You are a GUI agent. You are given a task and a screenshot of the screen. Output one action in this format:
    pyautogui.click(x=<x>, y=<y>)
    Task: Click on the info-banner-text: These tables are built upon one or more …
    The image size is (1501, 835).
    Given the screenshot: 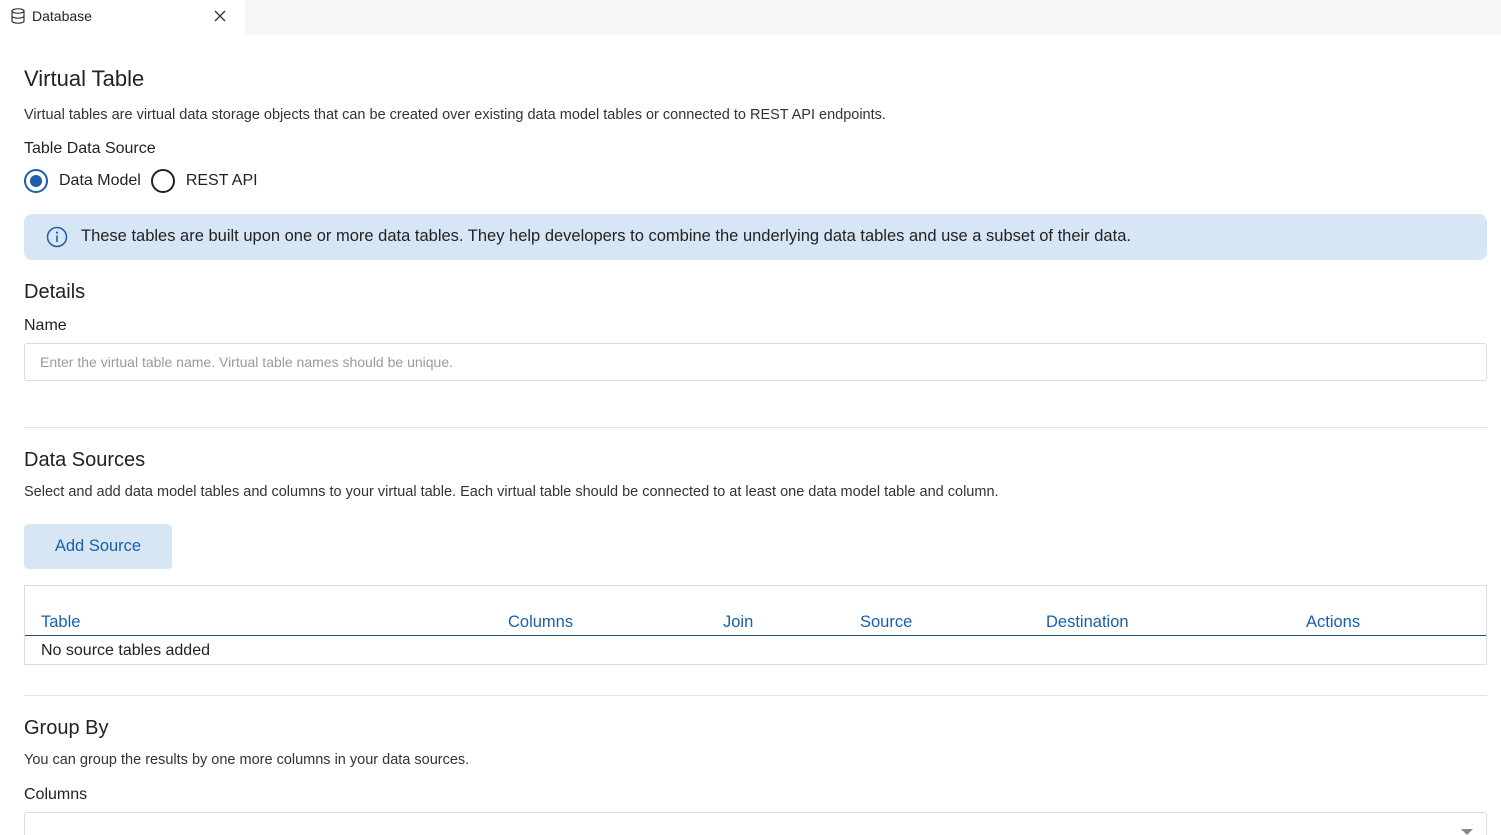 What is the action you would take?
    pyautogui.click(x=606, y=236)
    